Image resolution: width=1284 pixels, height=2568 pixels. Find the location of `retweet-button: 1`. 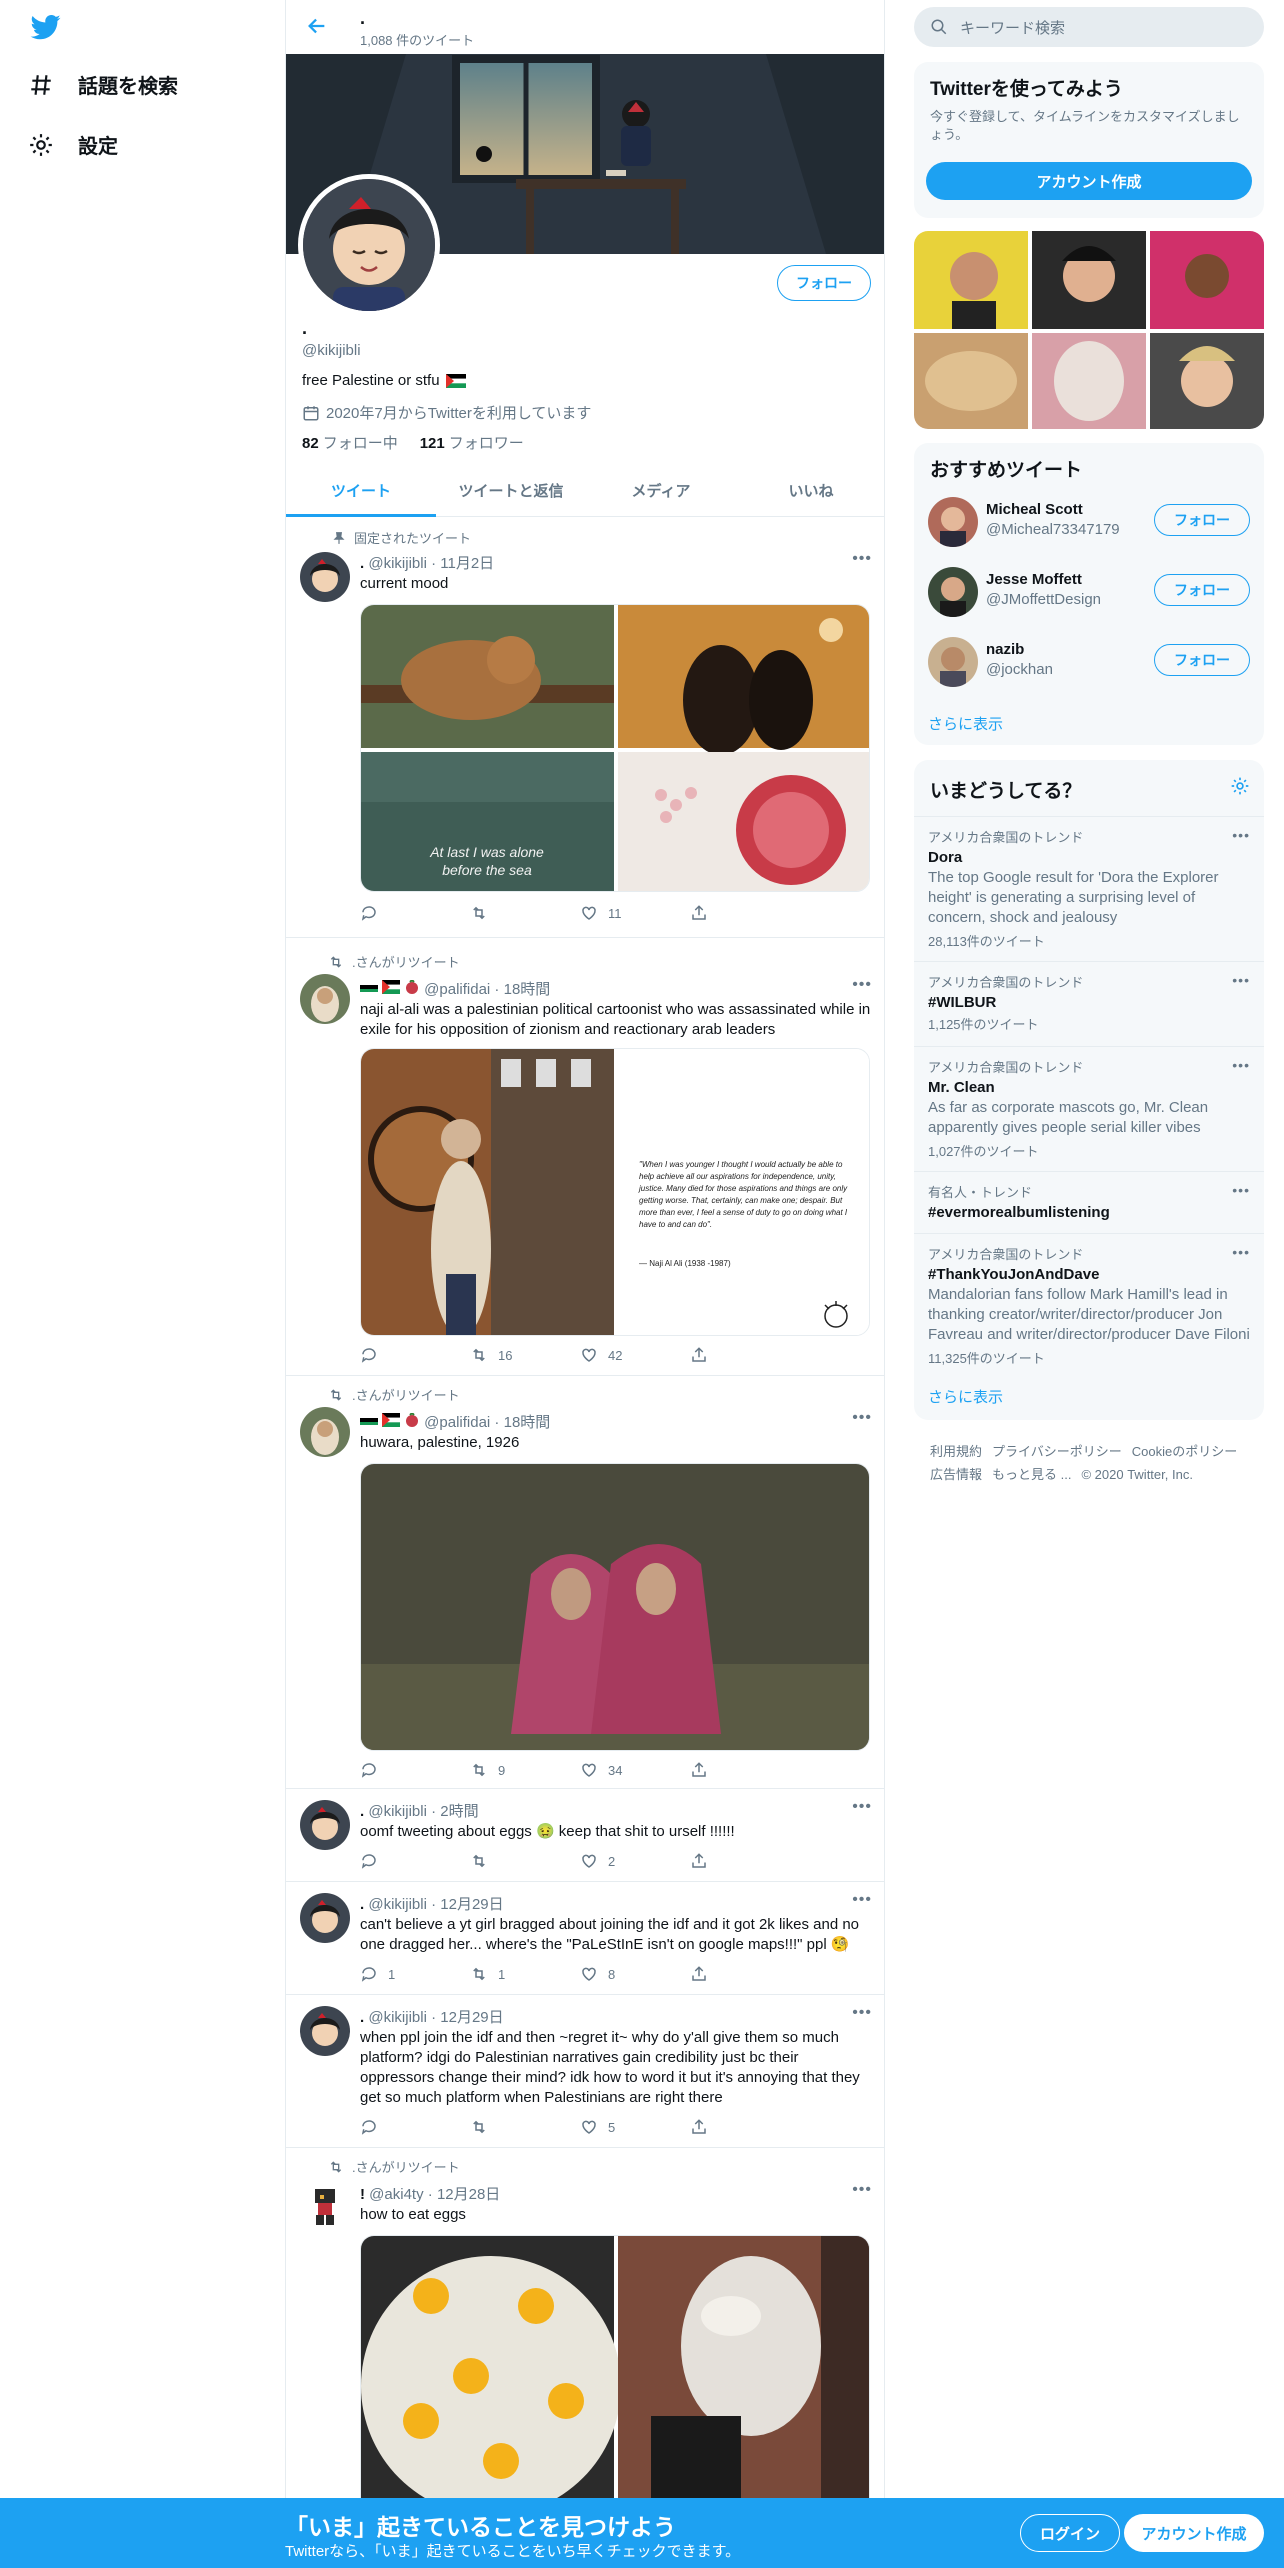

retweet-button: 1 is located at coordinates (525, 1974).